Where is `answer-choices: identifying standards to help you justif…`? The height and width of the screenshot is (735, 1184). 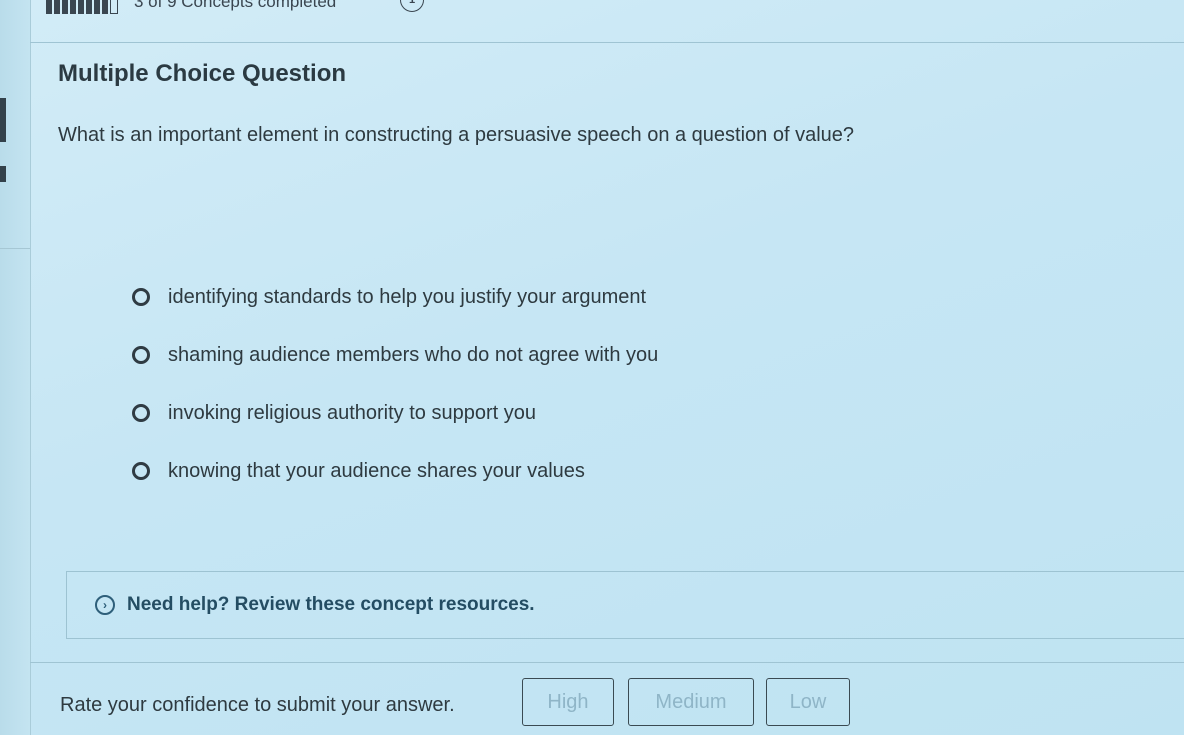 answer-choices: identifying standards to help you justif… is located at coordinates (395, 384).